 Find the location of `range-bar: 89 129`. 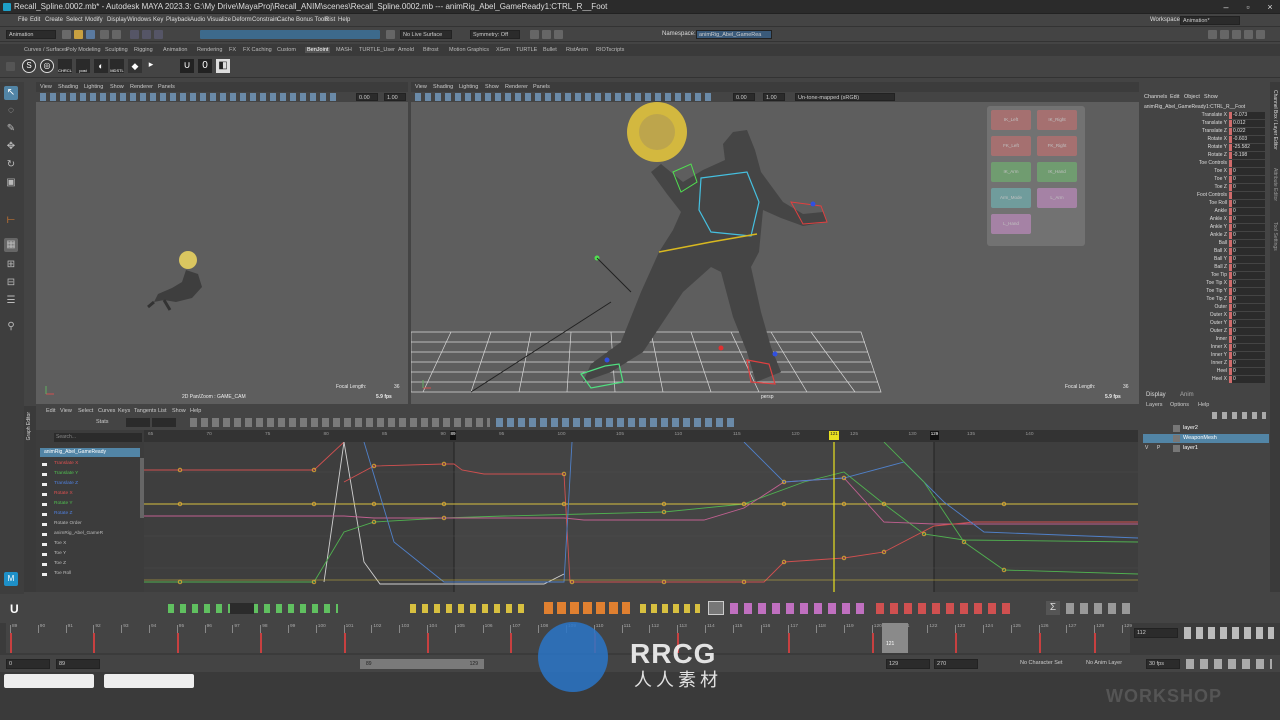

range-bar: 89 129 is located at coordinates (422, 664).